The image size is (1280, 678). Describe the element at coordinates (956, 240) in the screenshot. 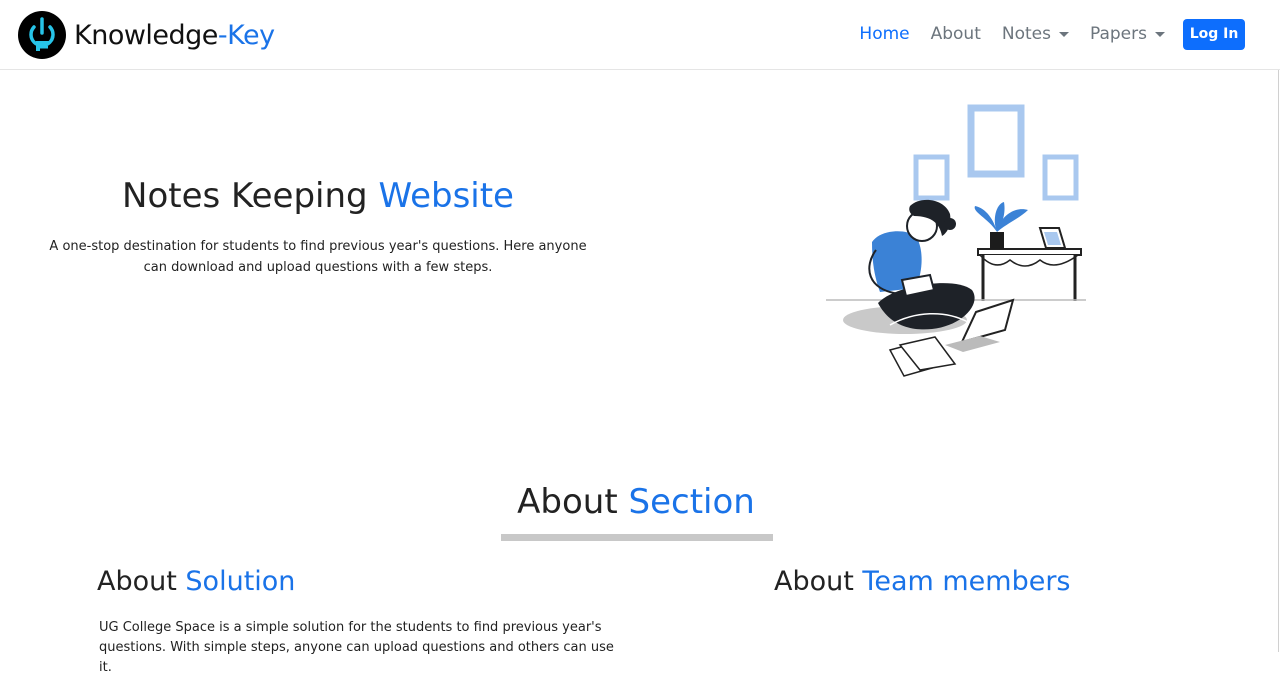

I see `student-reading-illustration` at that location.